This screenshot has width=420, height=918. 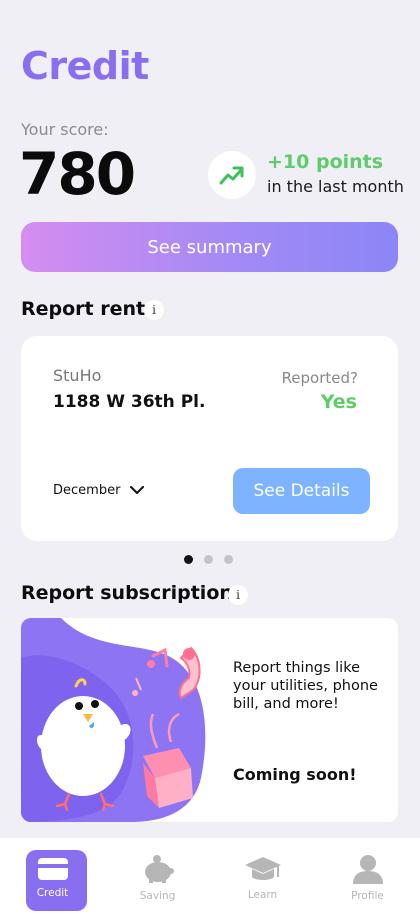 I want to click on page-title: Credit, so click(x=85, y=66).